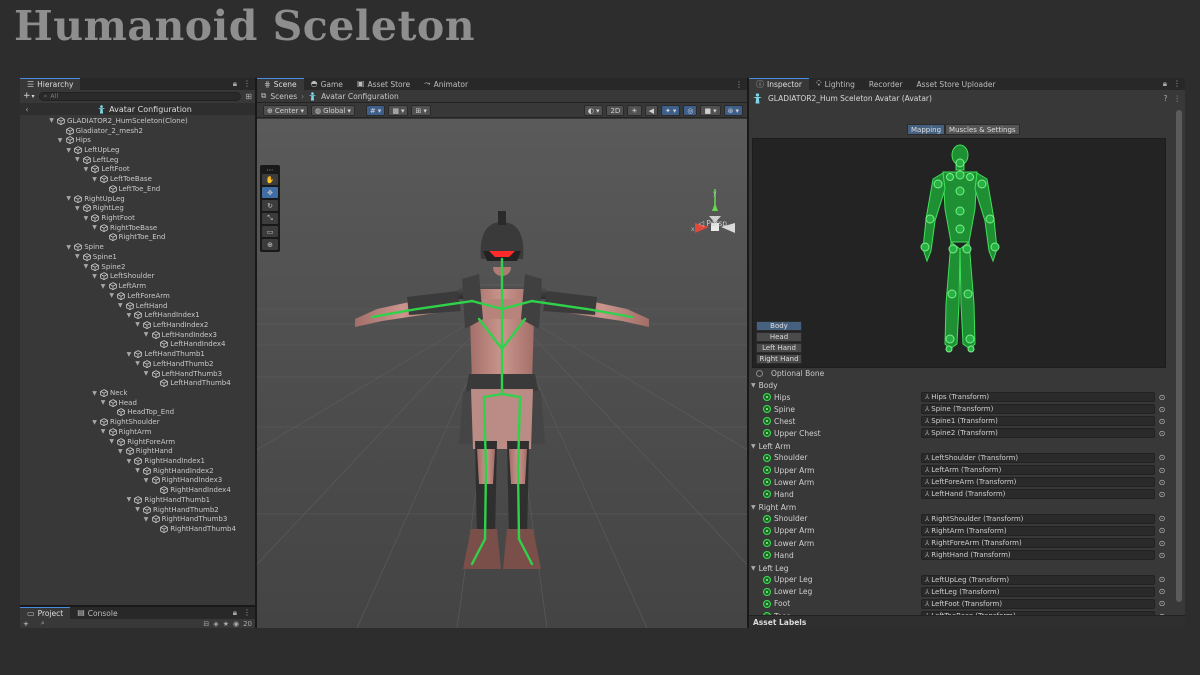 The height and width of the screenshot is (675, 1200). I want to click on grid-snapping-button: # ▾, so click(375, 110).